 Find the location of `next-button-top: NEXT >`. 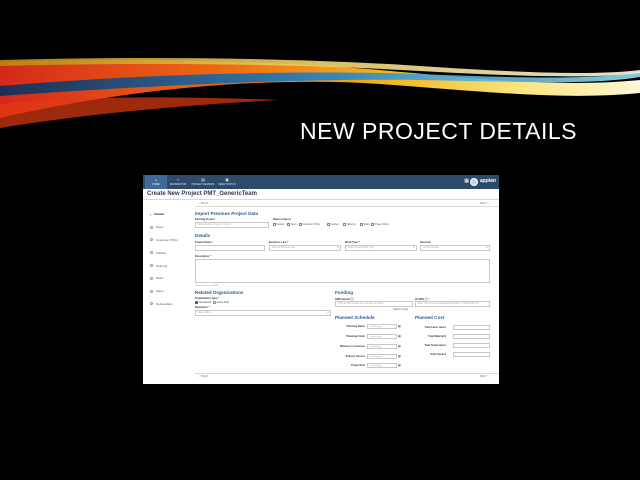

next-button-top: NEXT > is located at coordinates (484, 203).